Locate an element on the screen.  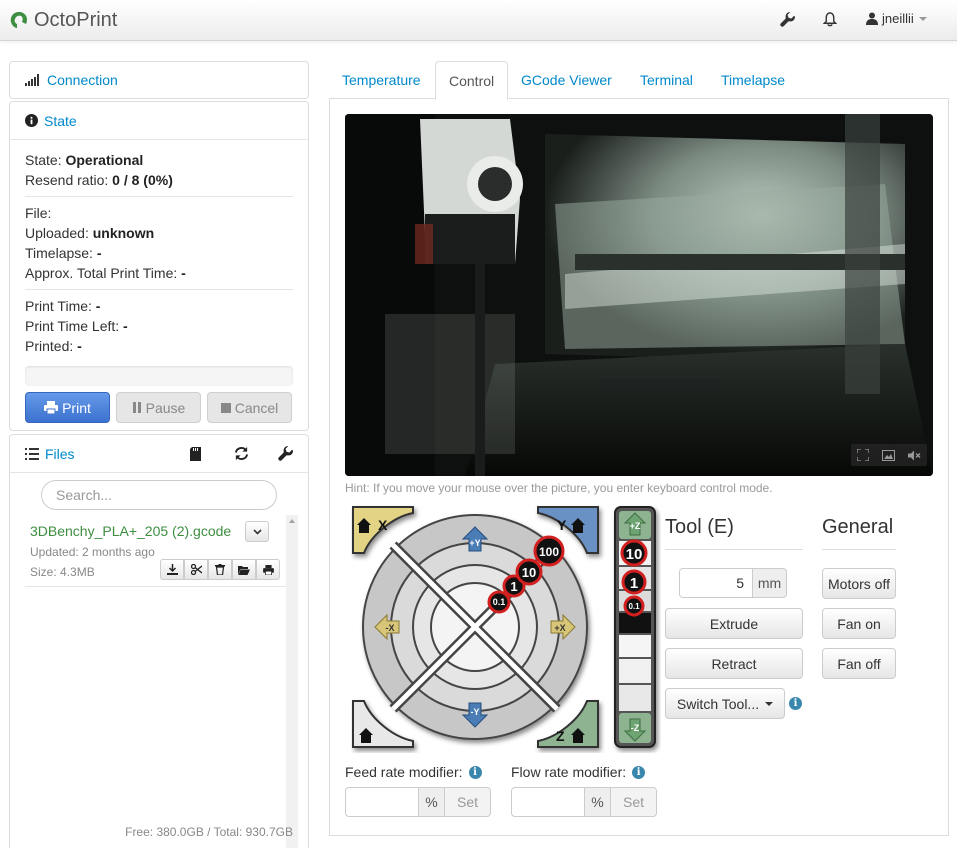
pause-icon is located at coordinates (136, 407).